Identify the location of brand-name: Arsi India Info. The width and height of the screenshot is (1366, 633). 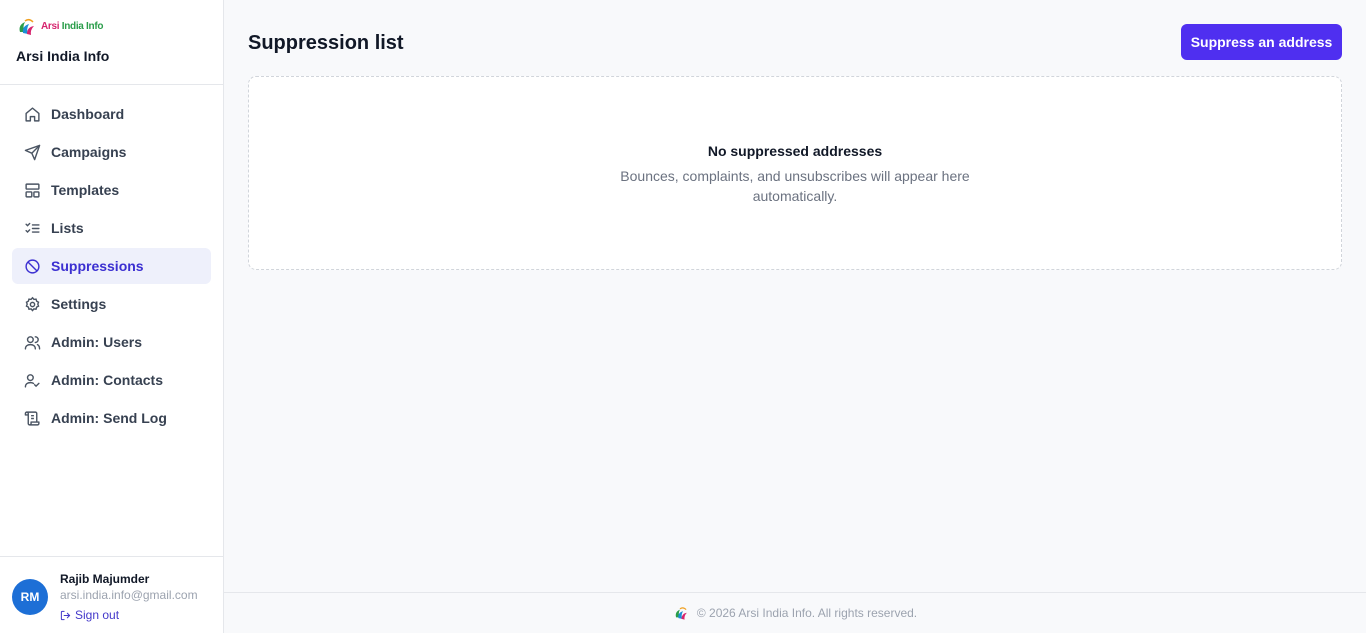
(63, 56).